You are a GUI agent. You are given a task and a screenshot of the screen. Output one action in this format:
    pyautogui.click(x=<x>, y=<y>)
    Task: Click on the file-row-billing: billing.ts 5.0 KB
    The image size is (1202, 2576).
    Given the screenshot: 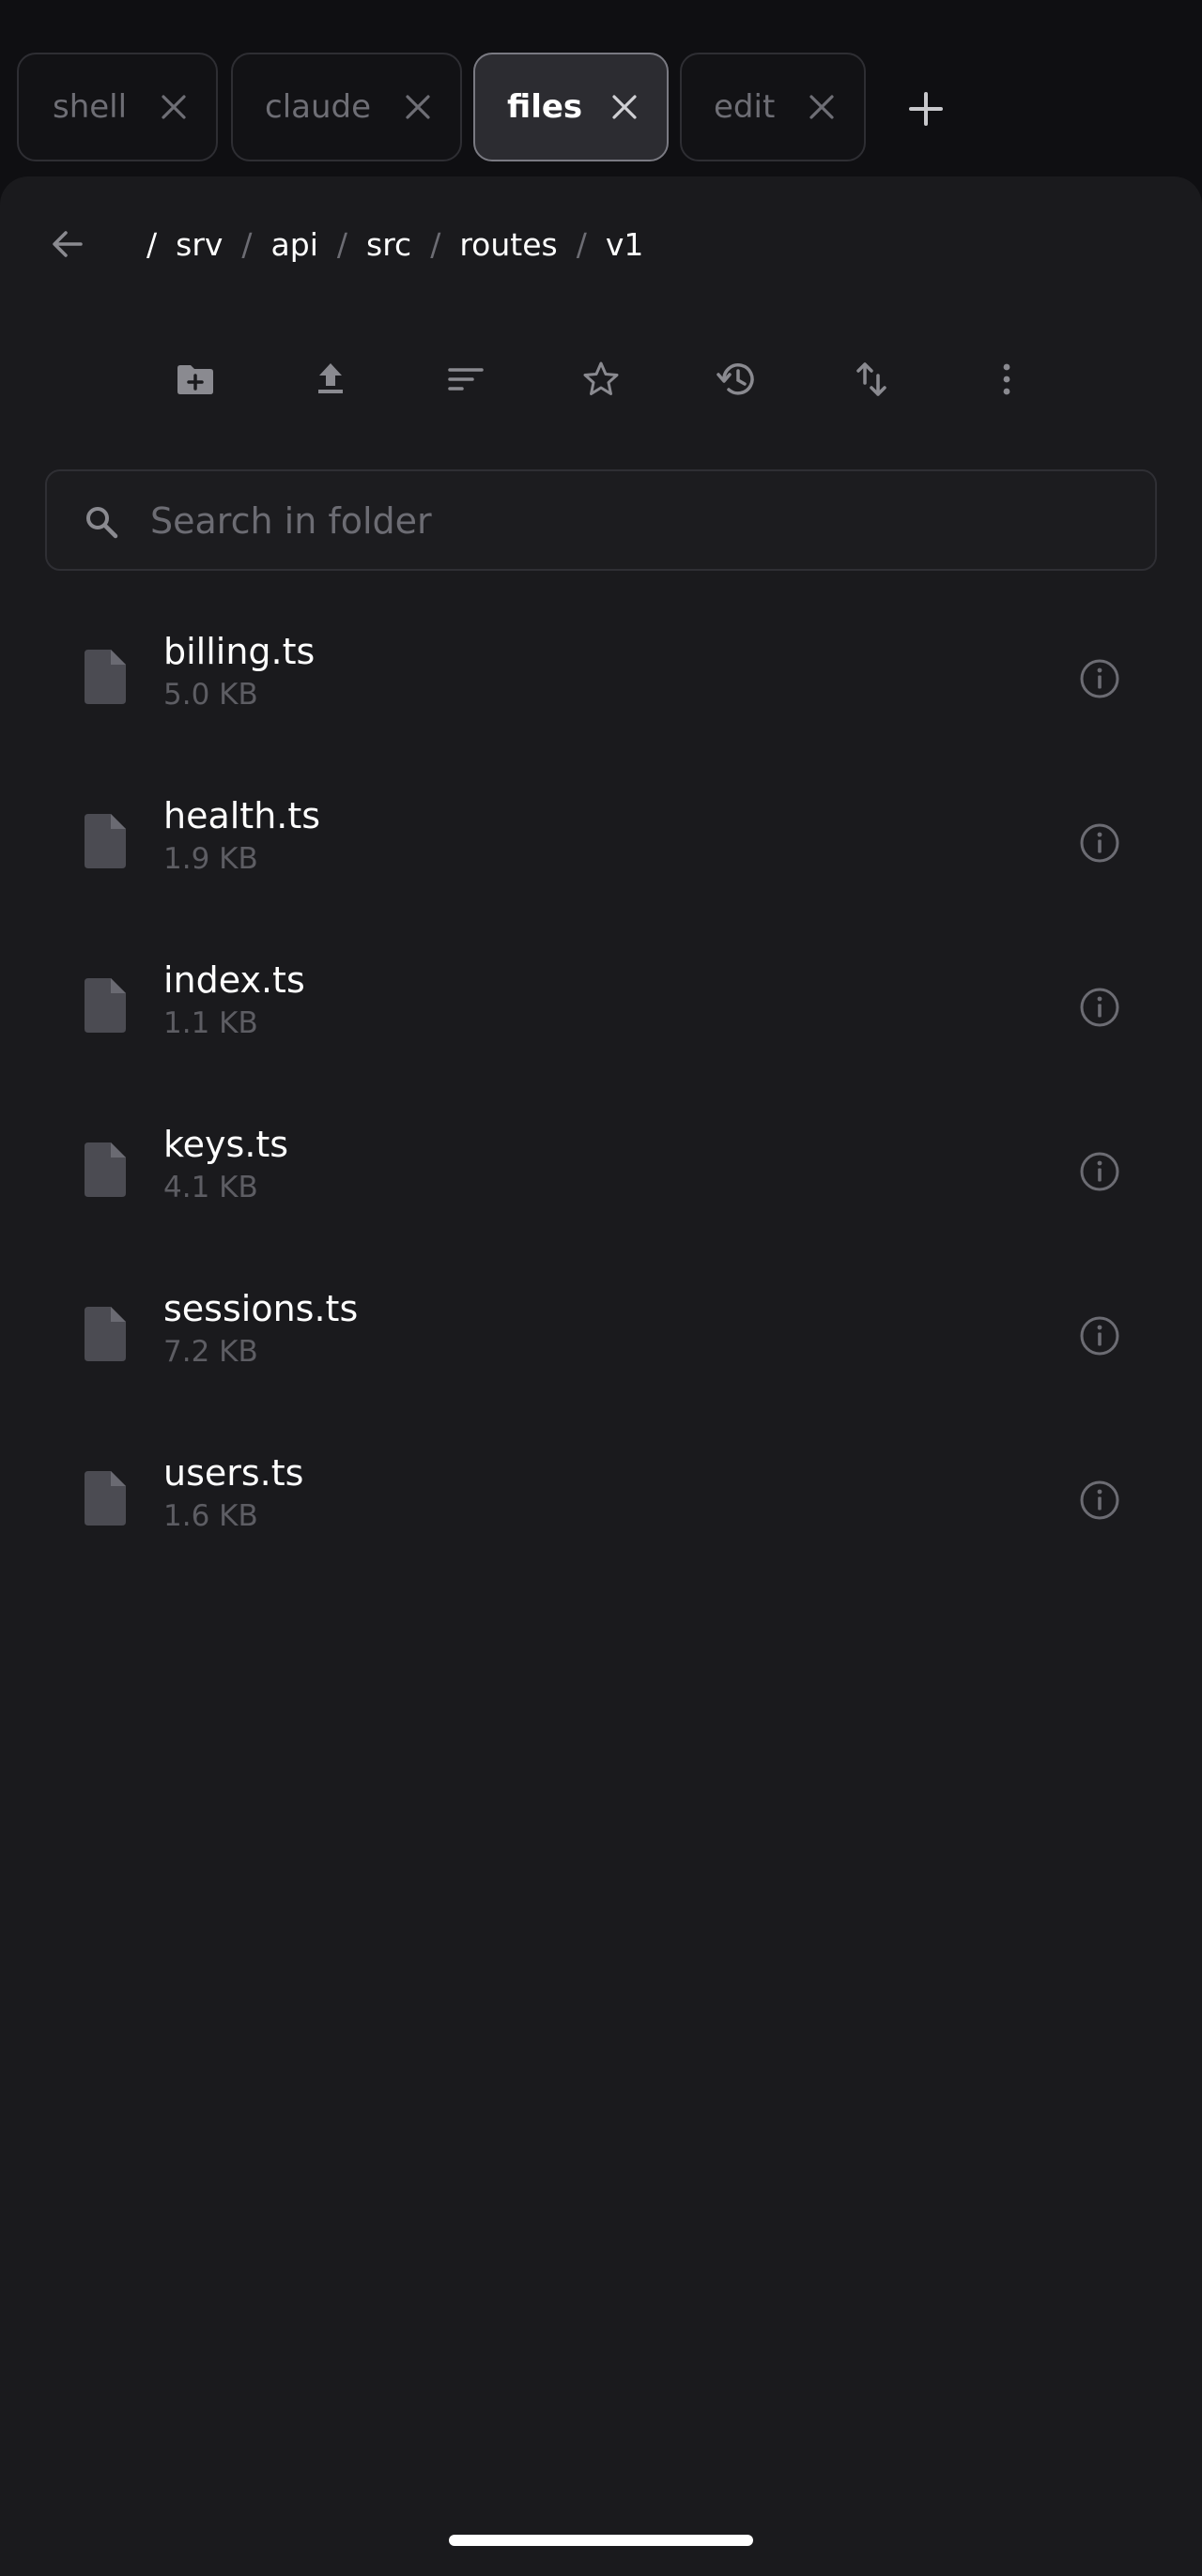 What is the action you would take?
    pyautogui.click(x=601, y=687)
    